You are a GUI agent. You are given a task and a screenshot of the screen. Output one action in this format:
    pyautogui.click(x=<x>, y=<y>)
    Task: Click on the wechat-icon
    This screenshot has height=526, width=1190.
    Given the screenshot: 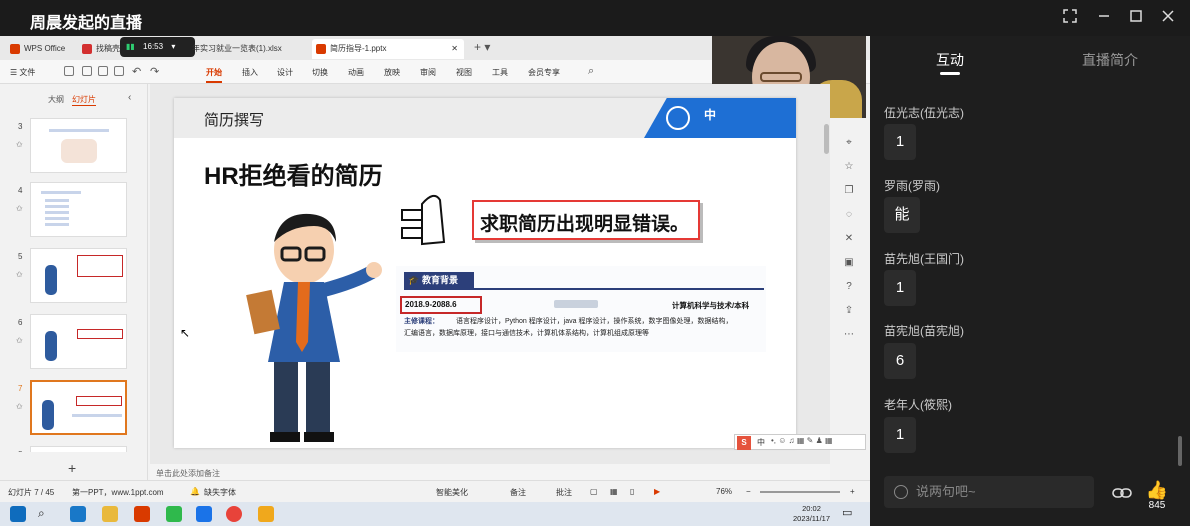 What is the action you would take?
    pyautogui.click(x=174, y=514)
    